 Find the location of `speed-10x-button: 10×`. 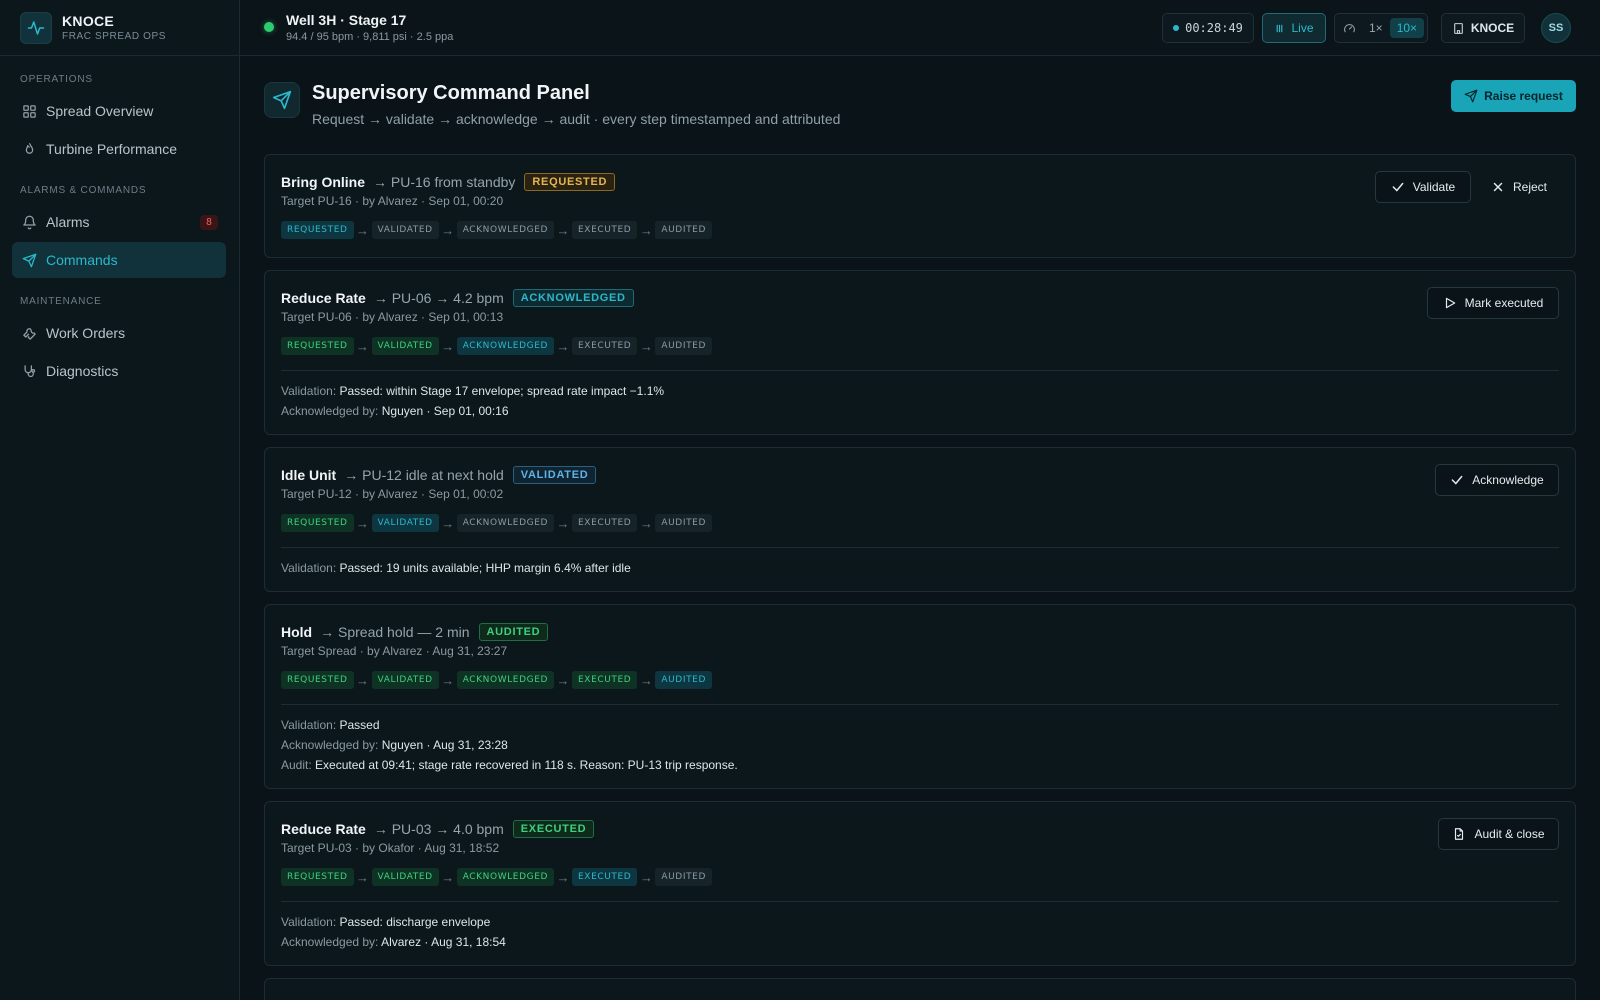

speed-10x-button: 10× is located at coordinates (1407, 28).